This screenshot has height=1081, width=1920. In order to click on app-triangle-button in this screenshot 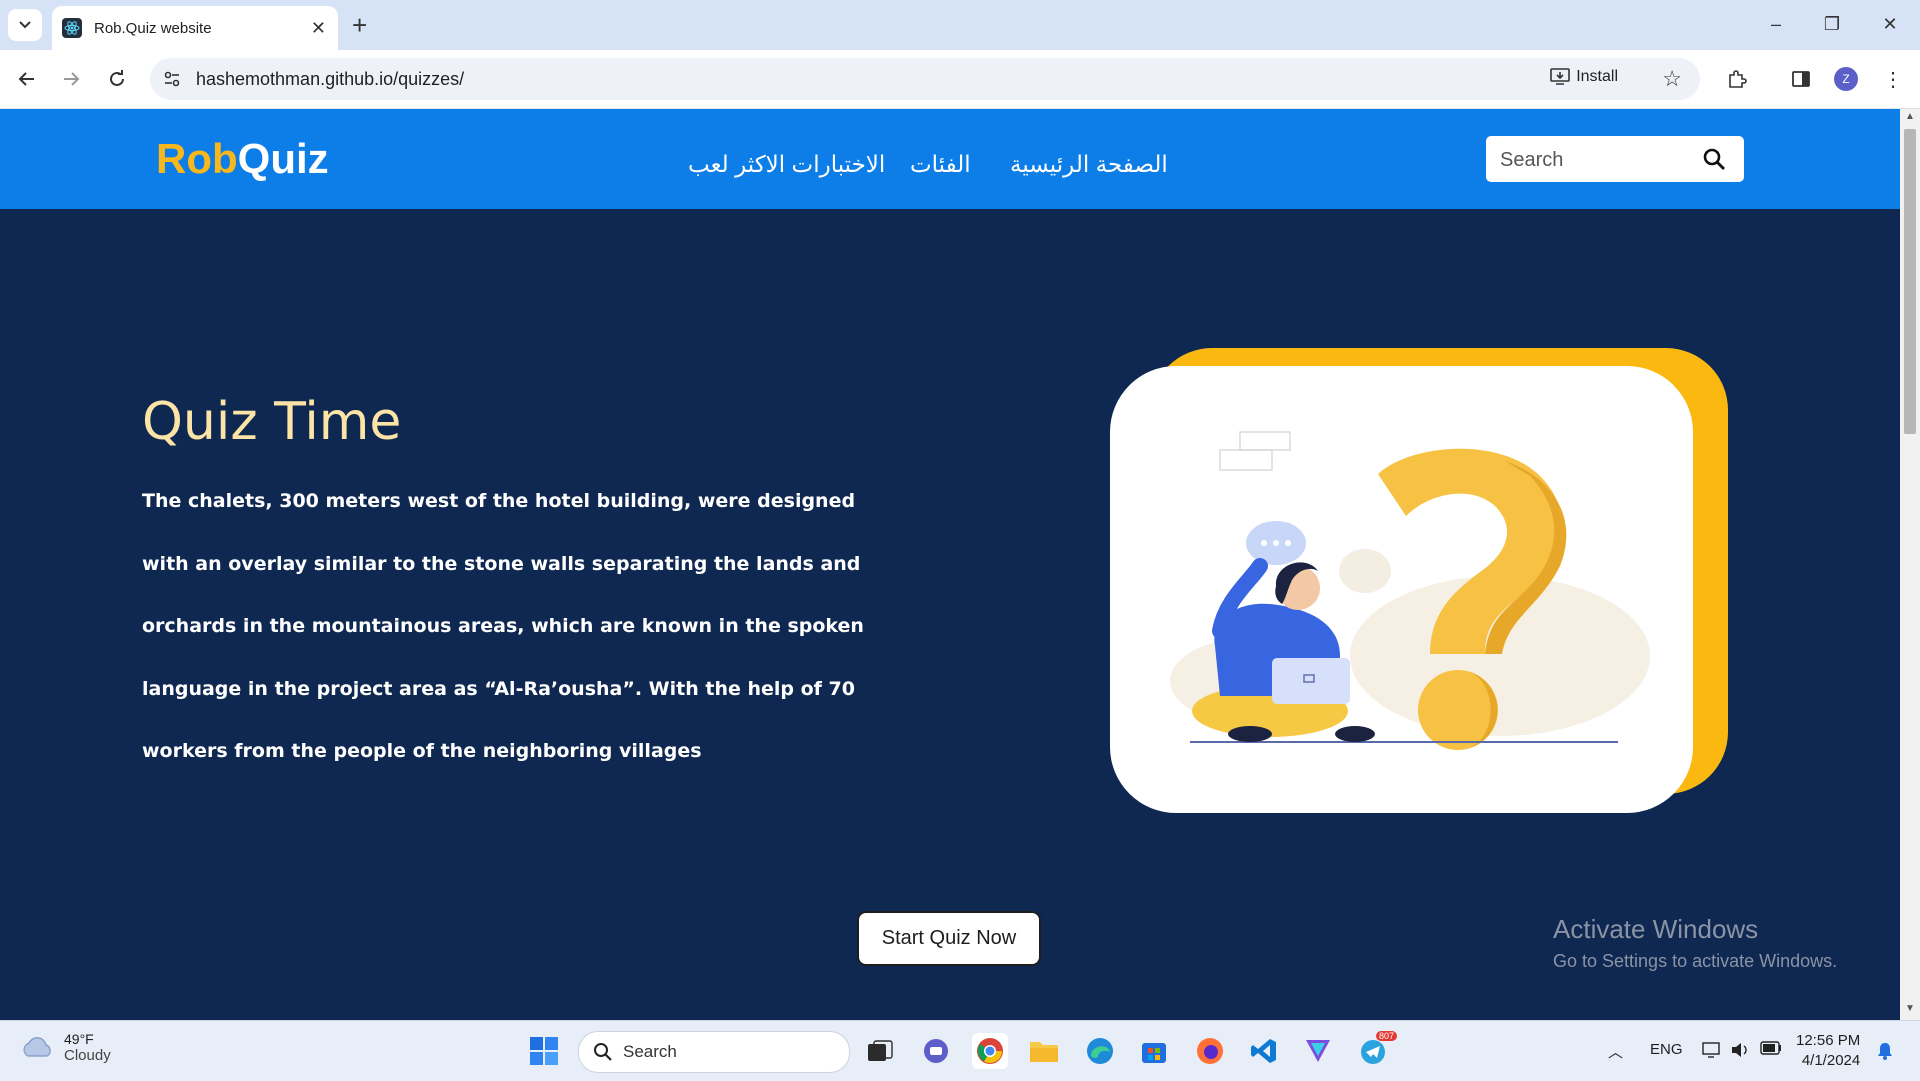, I will do `click(1318, 1051)`.